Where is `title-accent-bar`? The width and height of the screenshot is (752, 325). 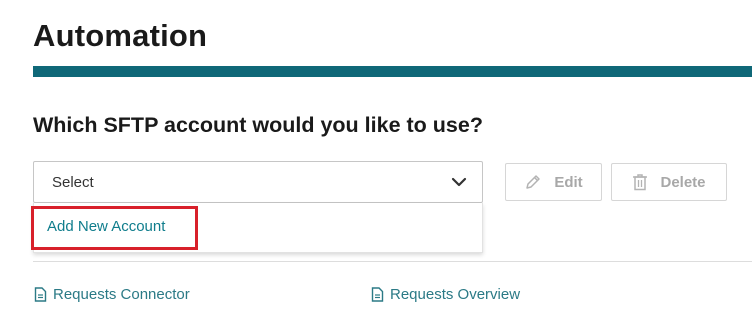 title-accent-bar is located at coordinates (392, 71).